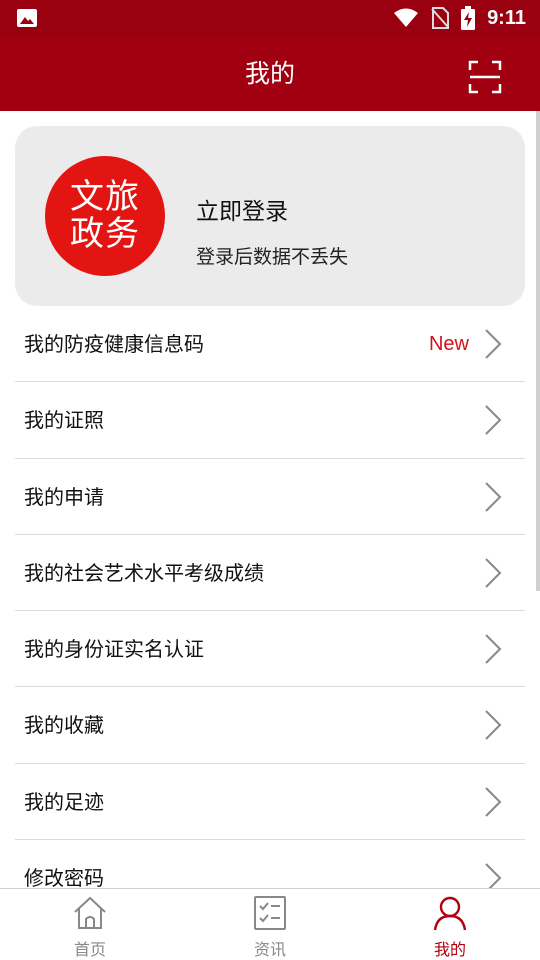 This screenshot has height=960, width=540. I want to click on menu-item-label: 我的身份证实名认证, so click(114, 649).